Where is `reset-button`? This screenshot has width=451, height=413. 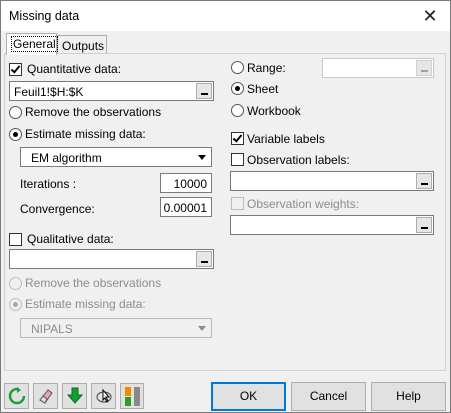
reset-button is located at coordinates (16, 396).